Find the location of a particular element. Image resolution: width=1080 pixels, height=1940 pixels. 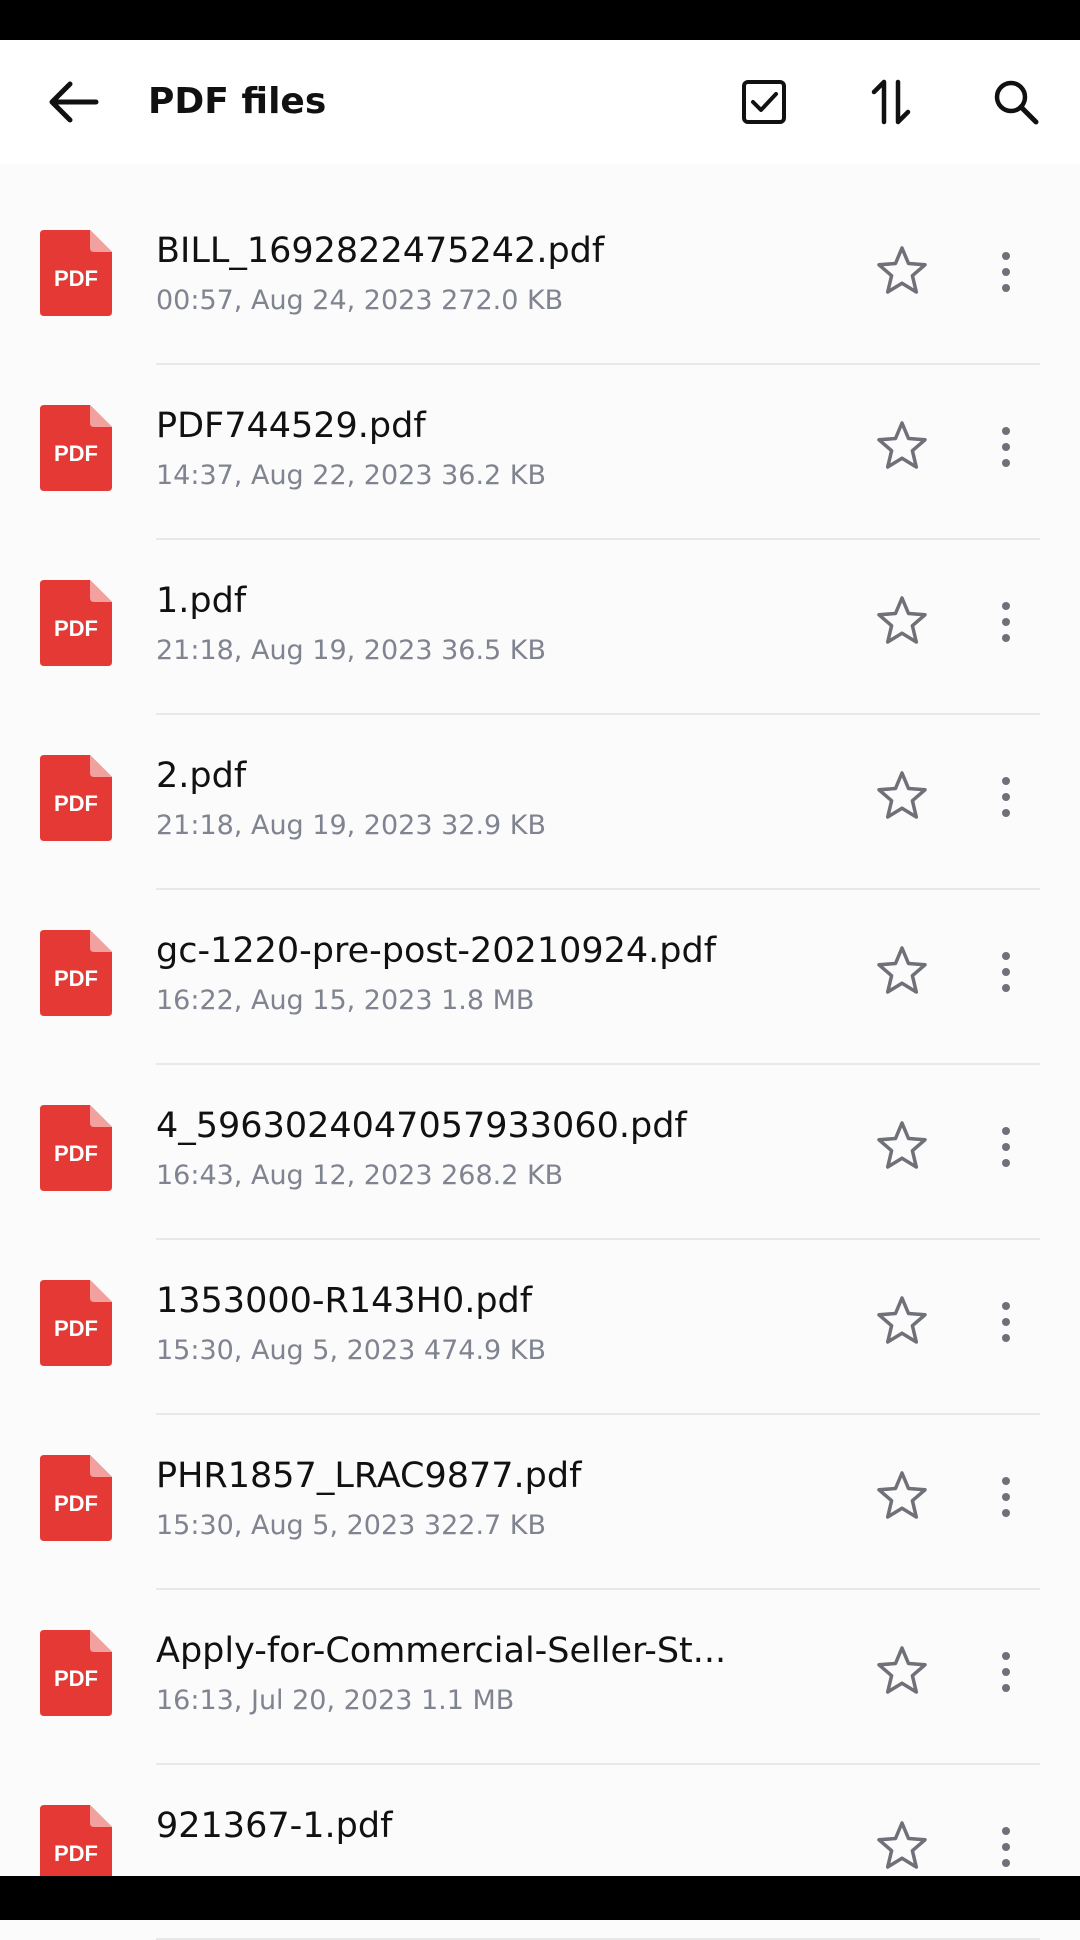

sort-button is located at coordinates (892, 102).